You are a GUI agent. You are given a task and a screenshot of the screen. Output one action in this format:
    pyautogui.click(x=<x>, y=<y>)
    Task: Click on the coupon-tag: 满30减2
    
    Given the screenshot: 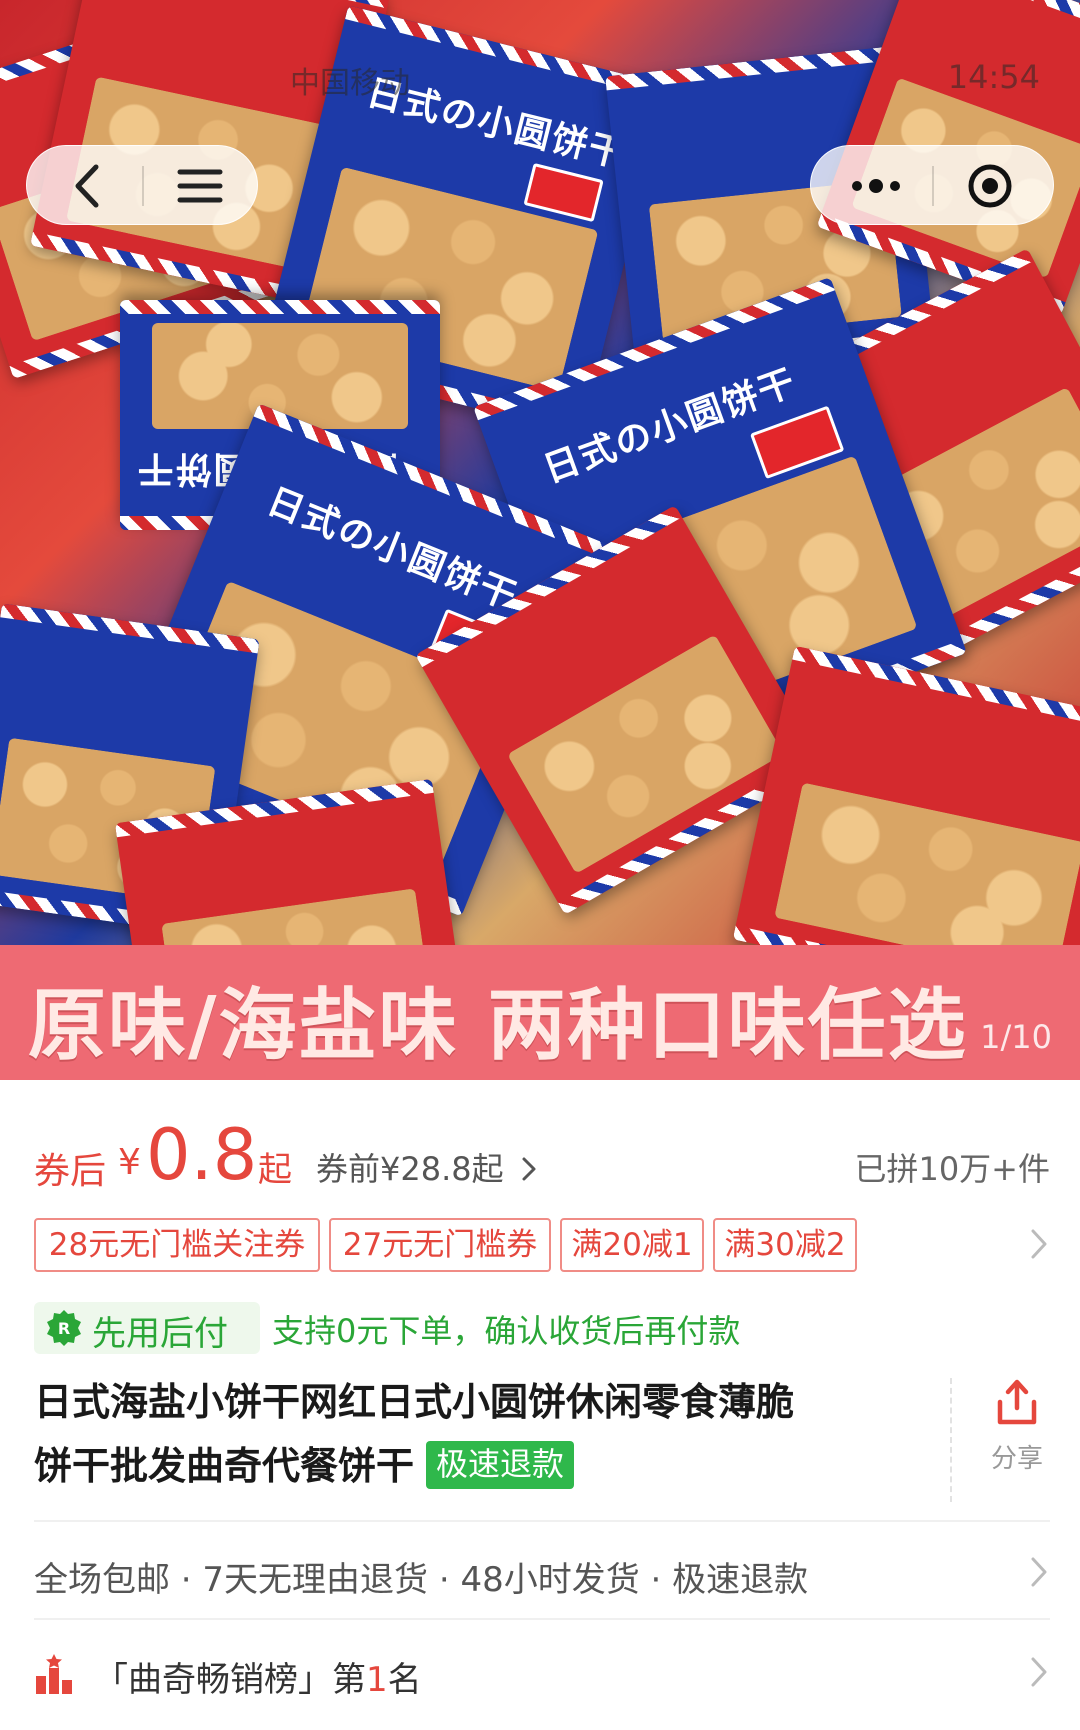 What is the action you would take?
    pyautogui.click(x=785, y=1245)
    